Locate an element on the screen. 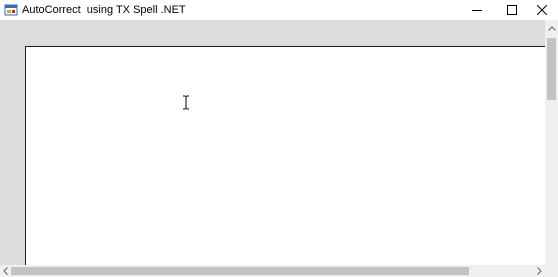 The image size is (558, 277). chevron-right-icon is located at coordinates (539, 271).